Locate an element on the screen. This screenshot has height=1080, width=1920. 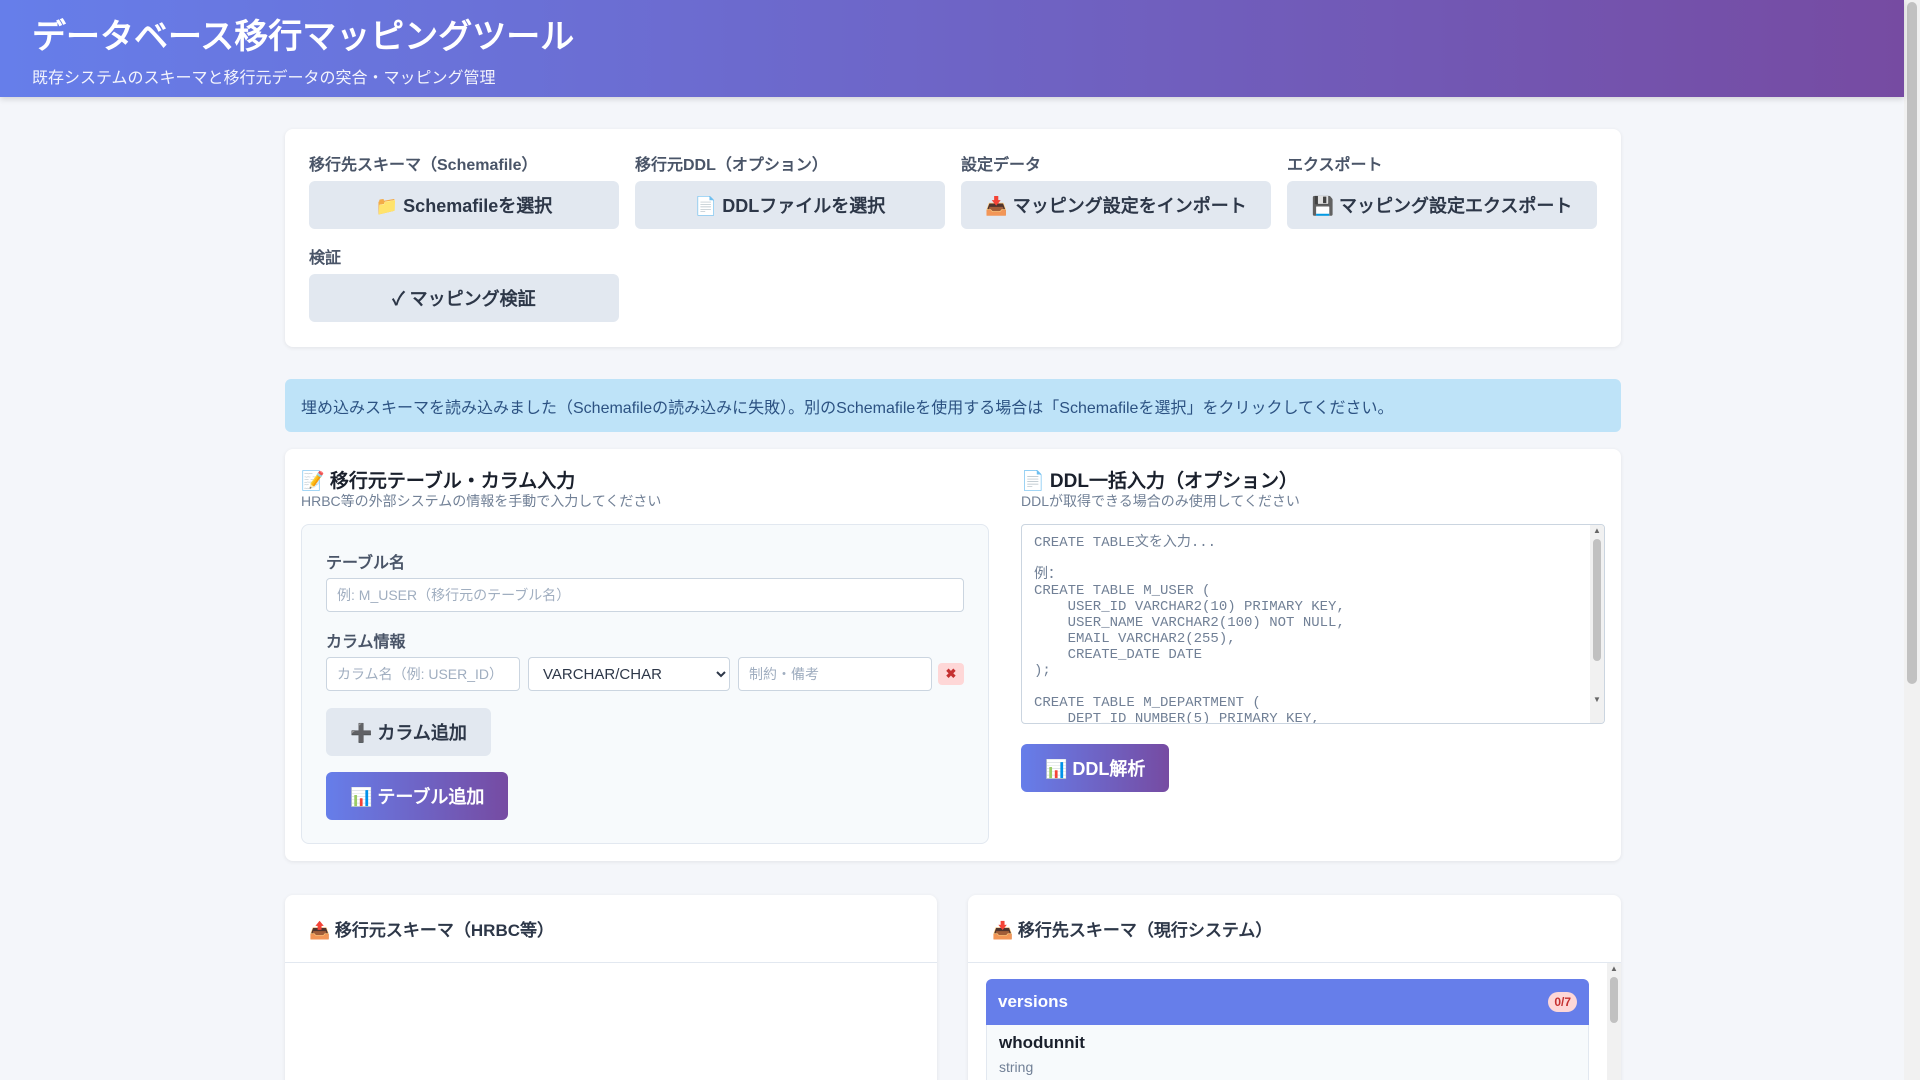
verify-group: 検証 ✓ マッピング検証 is located at coordinates (464, 283).